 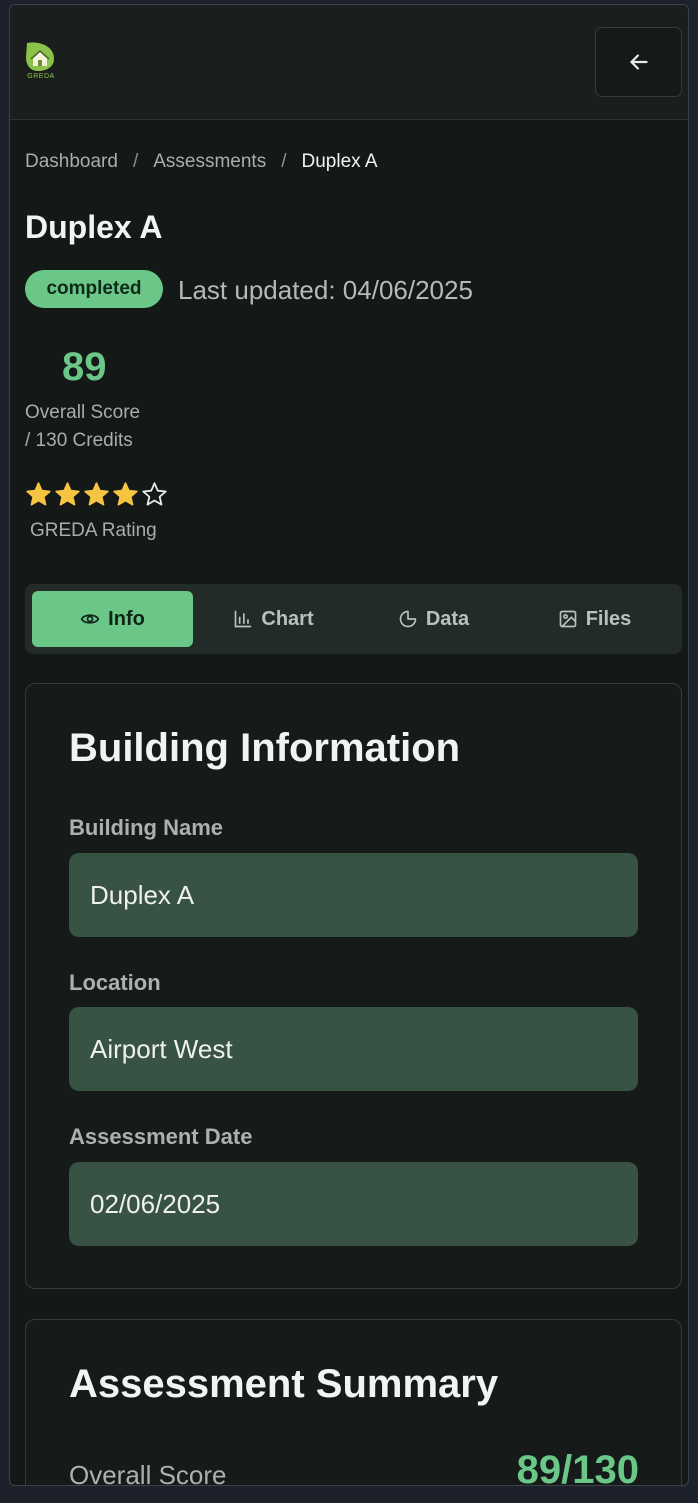 I want to click on tab-info-label: Info, so click(x=126, y=618).